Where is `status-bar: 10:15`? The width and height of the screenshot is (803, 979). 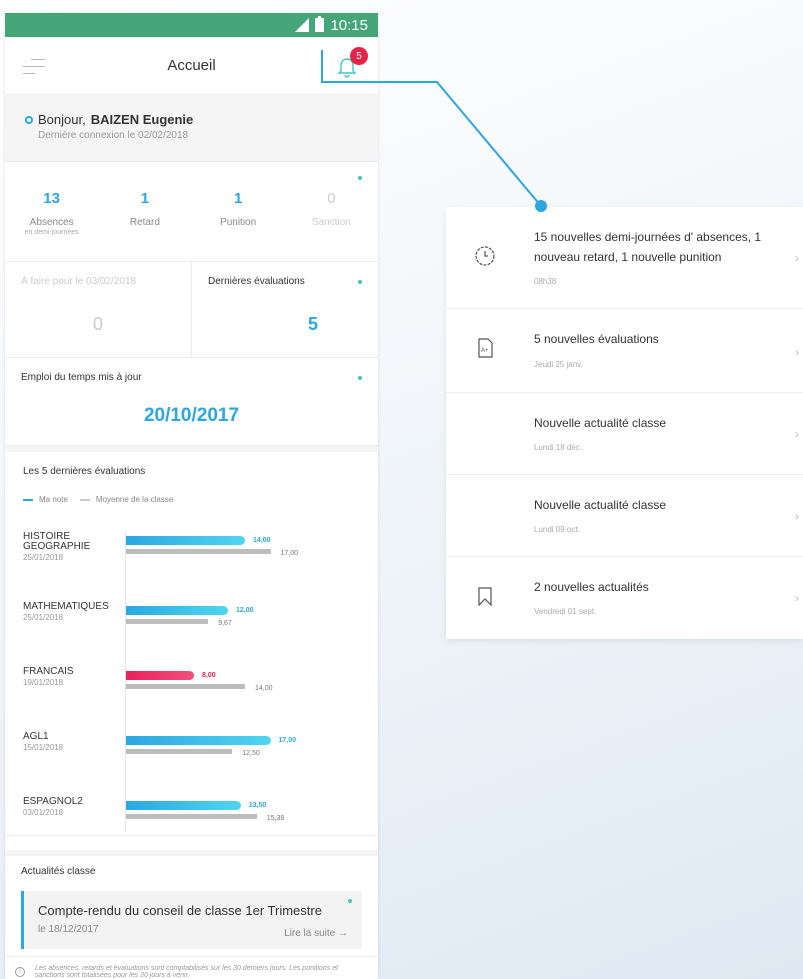
status-bar: 10:15 is located at coordinates (191, 25).